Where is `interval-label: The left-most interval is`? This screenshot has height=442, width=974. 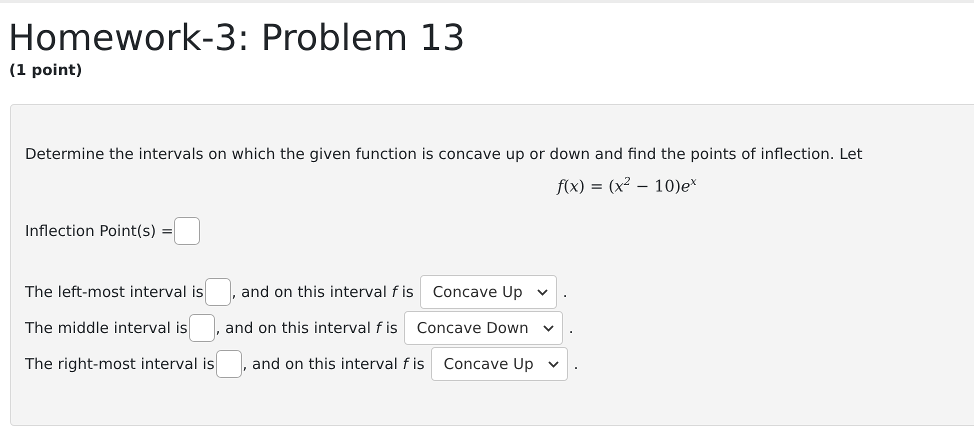 interval-label: The left-most interval is is located at coordinates (114, 292).